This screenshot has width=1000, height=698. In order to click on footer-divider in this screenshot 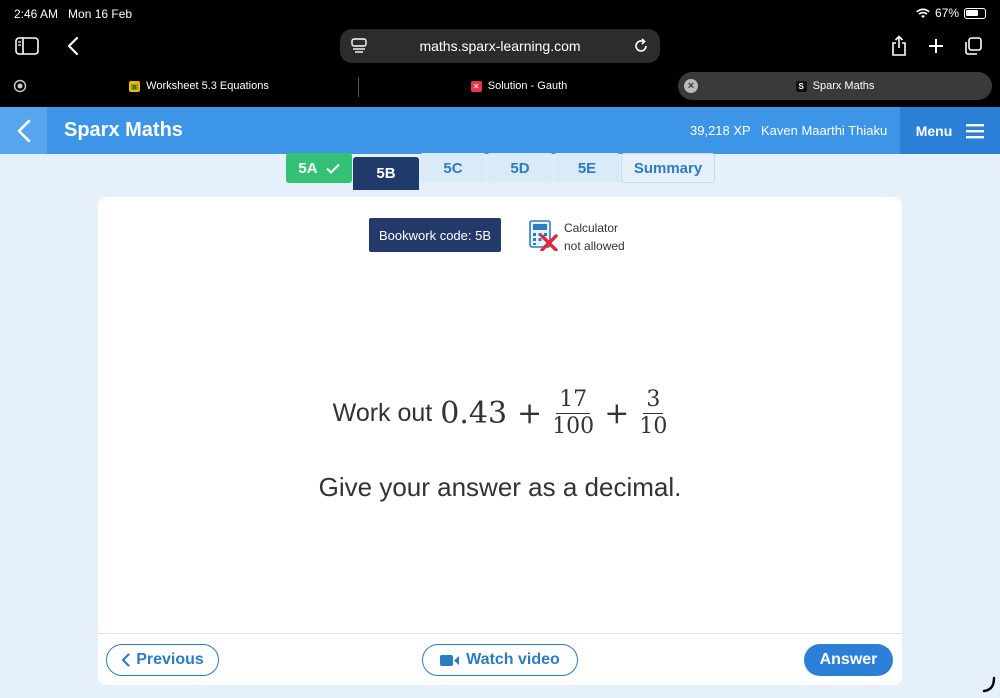, I will do `click(500, 633)`.